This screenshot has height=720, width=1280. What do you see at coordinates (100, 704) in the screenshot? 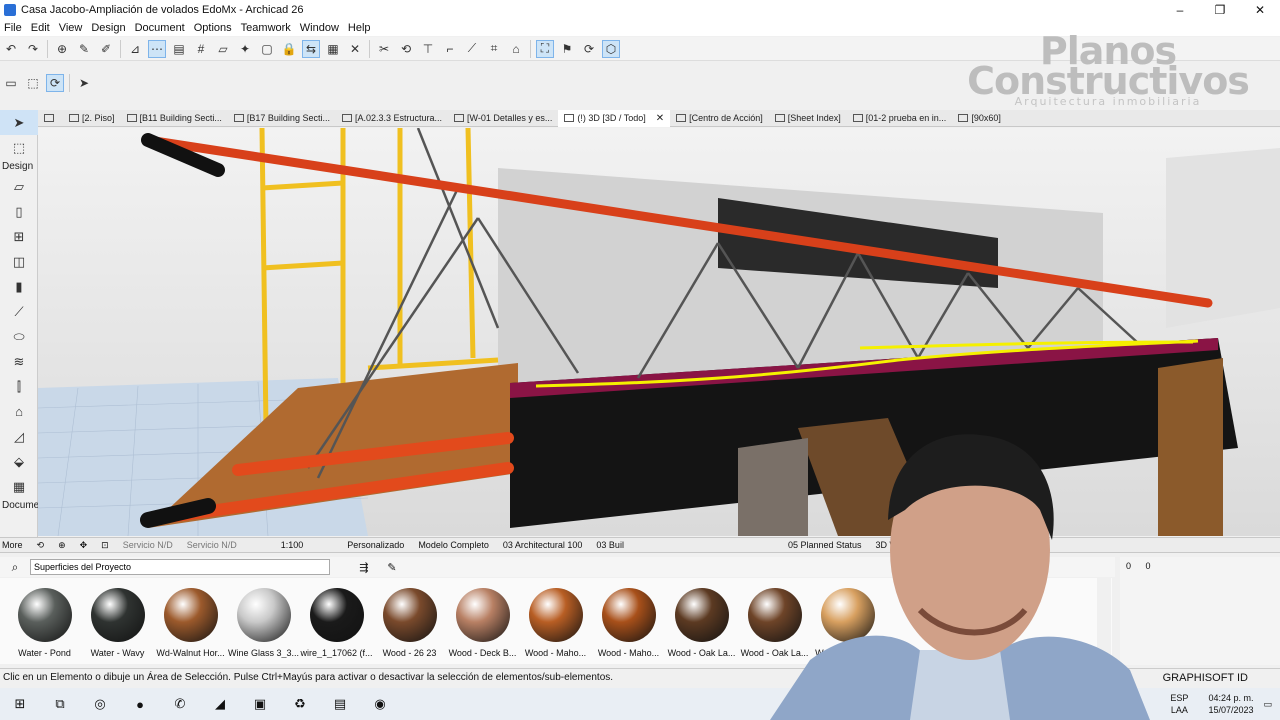
I see `app-icon: ◎` at bounding box center [100, 704].